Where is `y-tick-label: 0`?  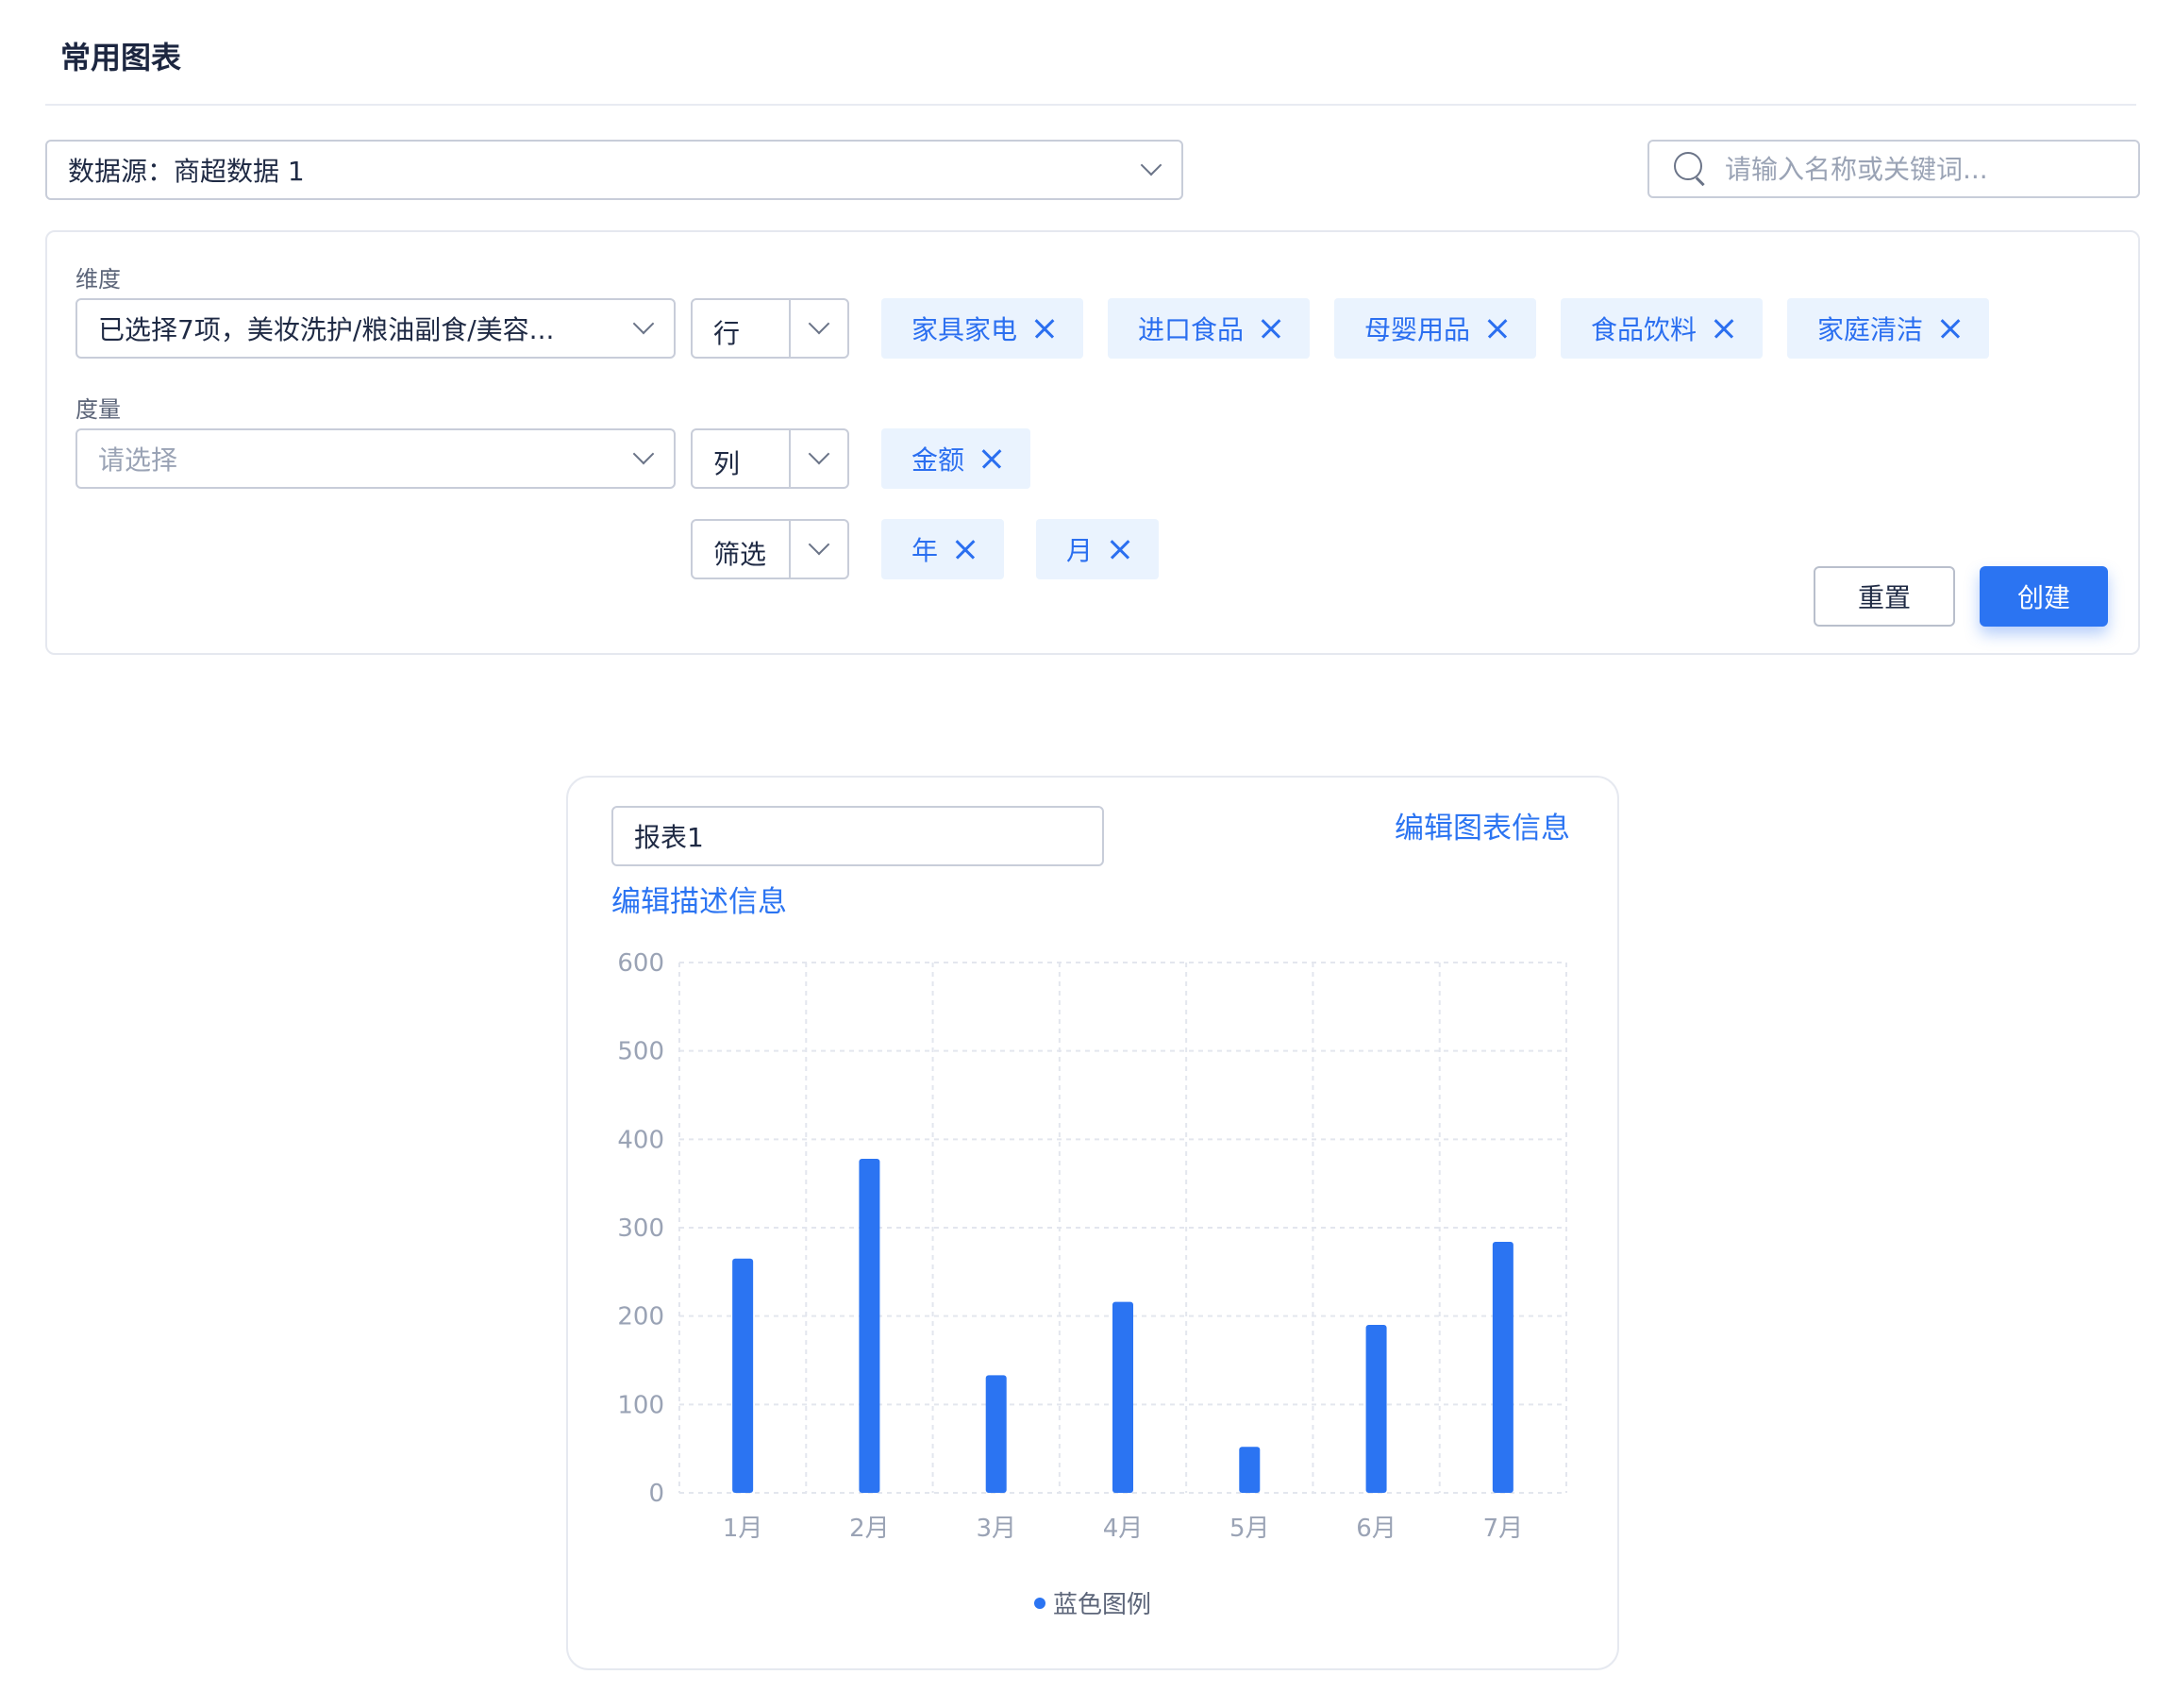
y-tick-label: 0 is located at coordinates (656, 1494).